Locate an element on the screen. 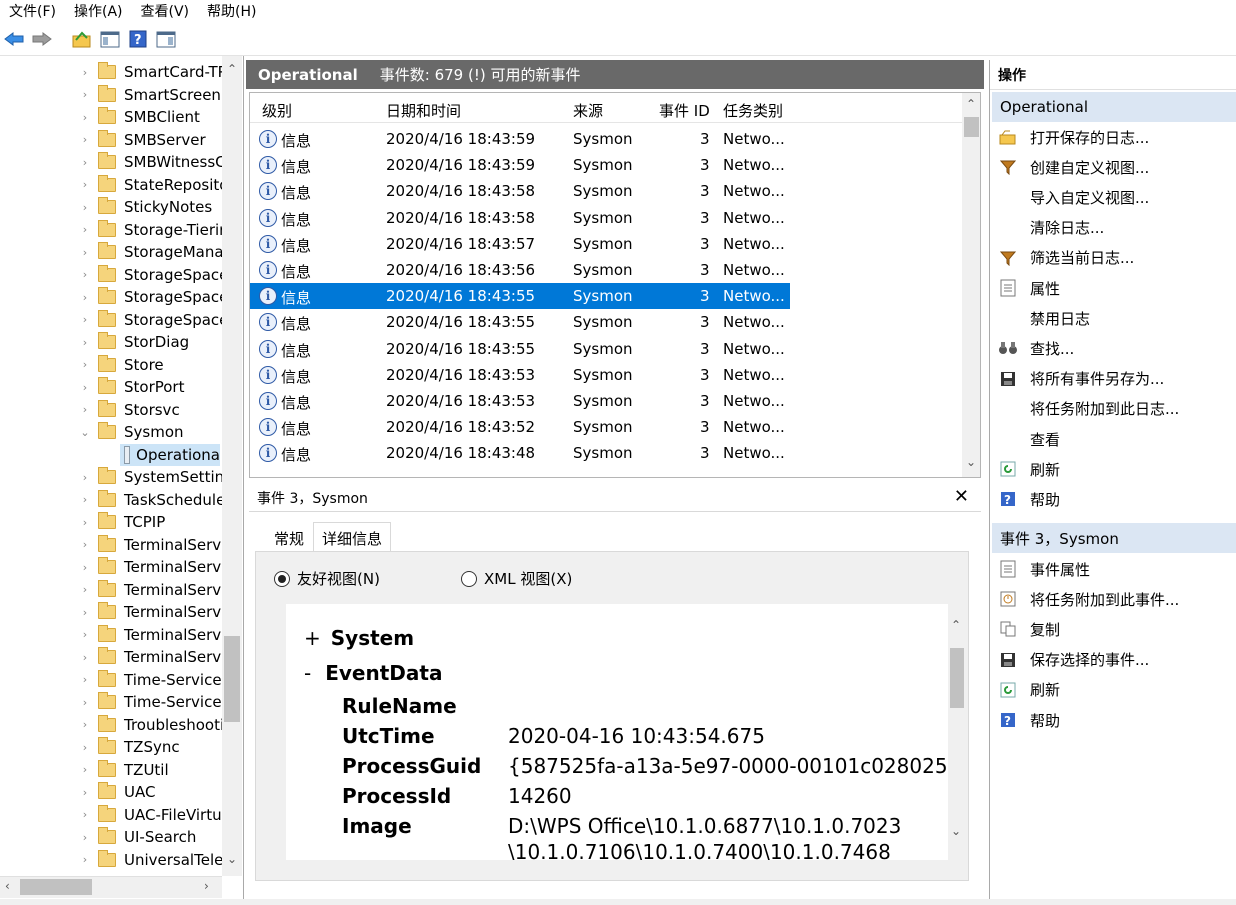 The image size is (1236, 905). tree-item-folder: › SMBWitnessC is located at coordinates (152, 162).